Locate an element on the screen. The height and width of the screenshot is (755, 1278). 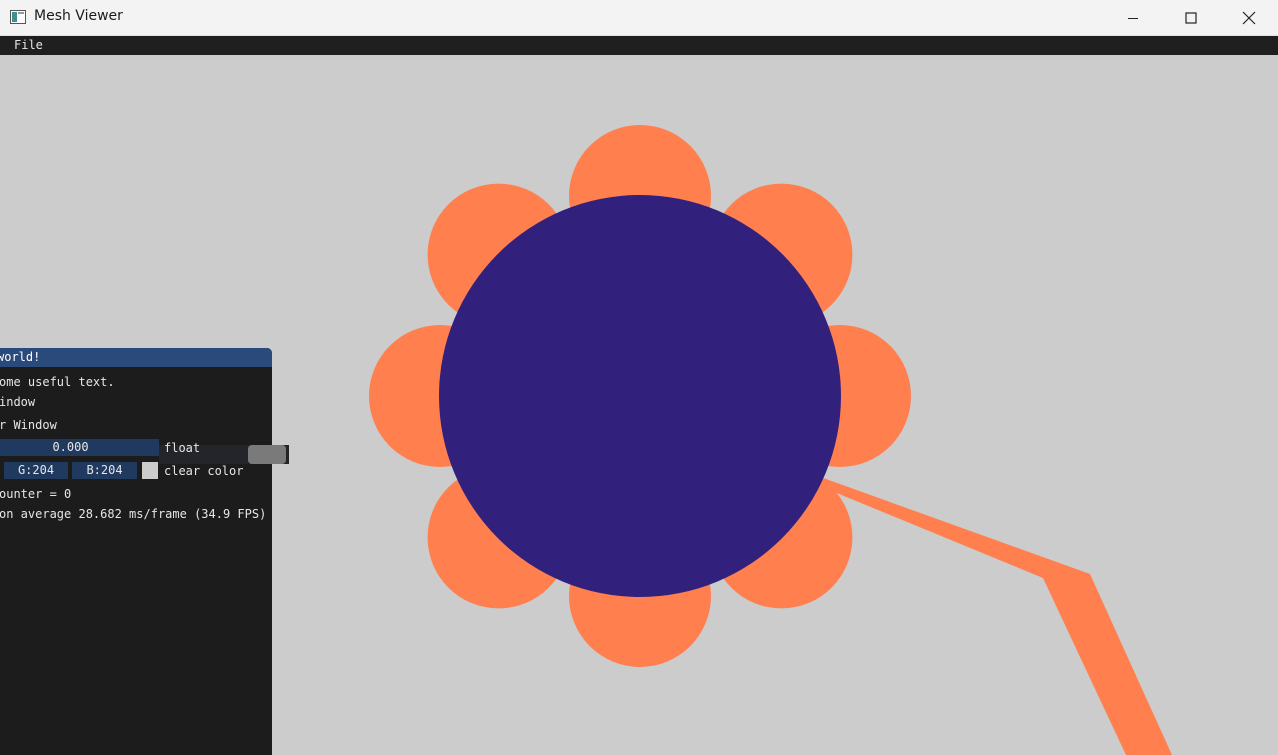
color-g-value: G:204 is located at coordinates (36, 470).